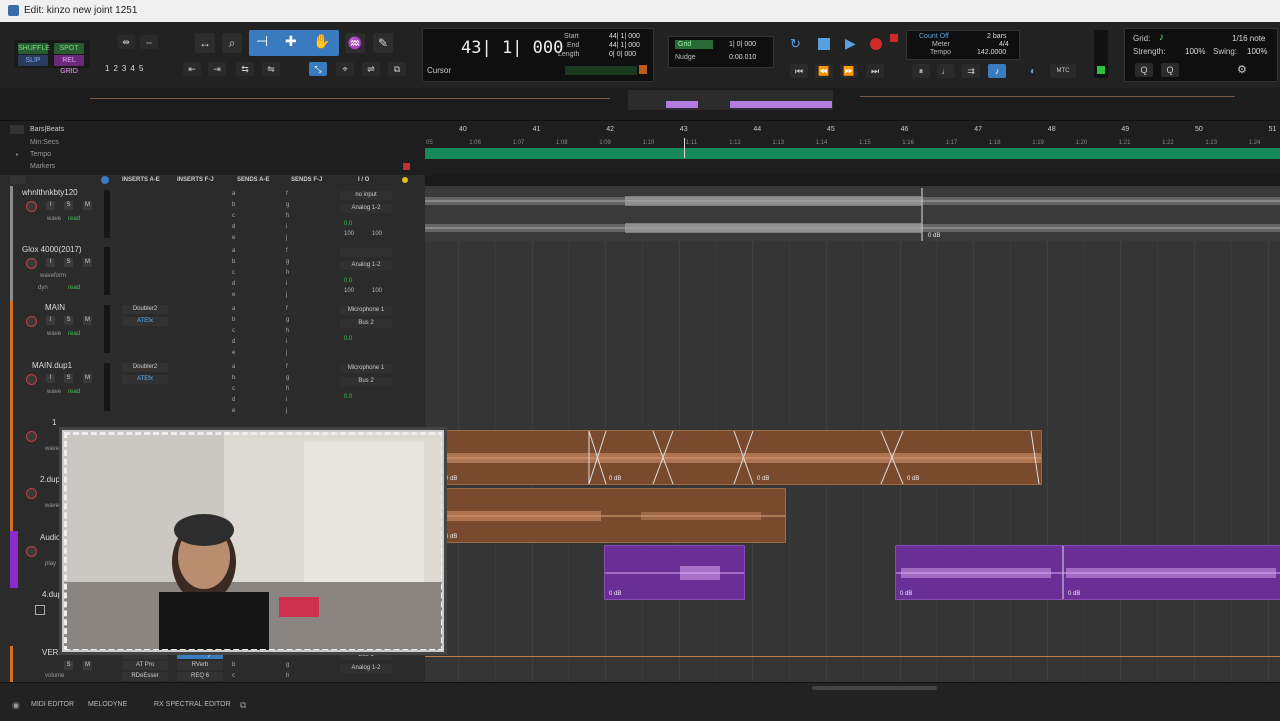  Describe the element at coordinates (852, 656) in the screenshot. I see `automation-line` at that location.